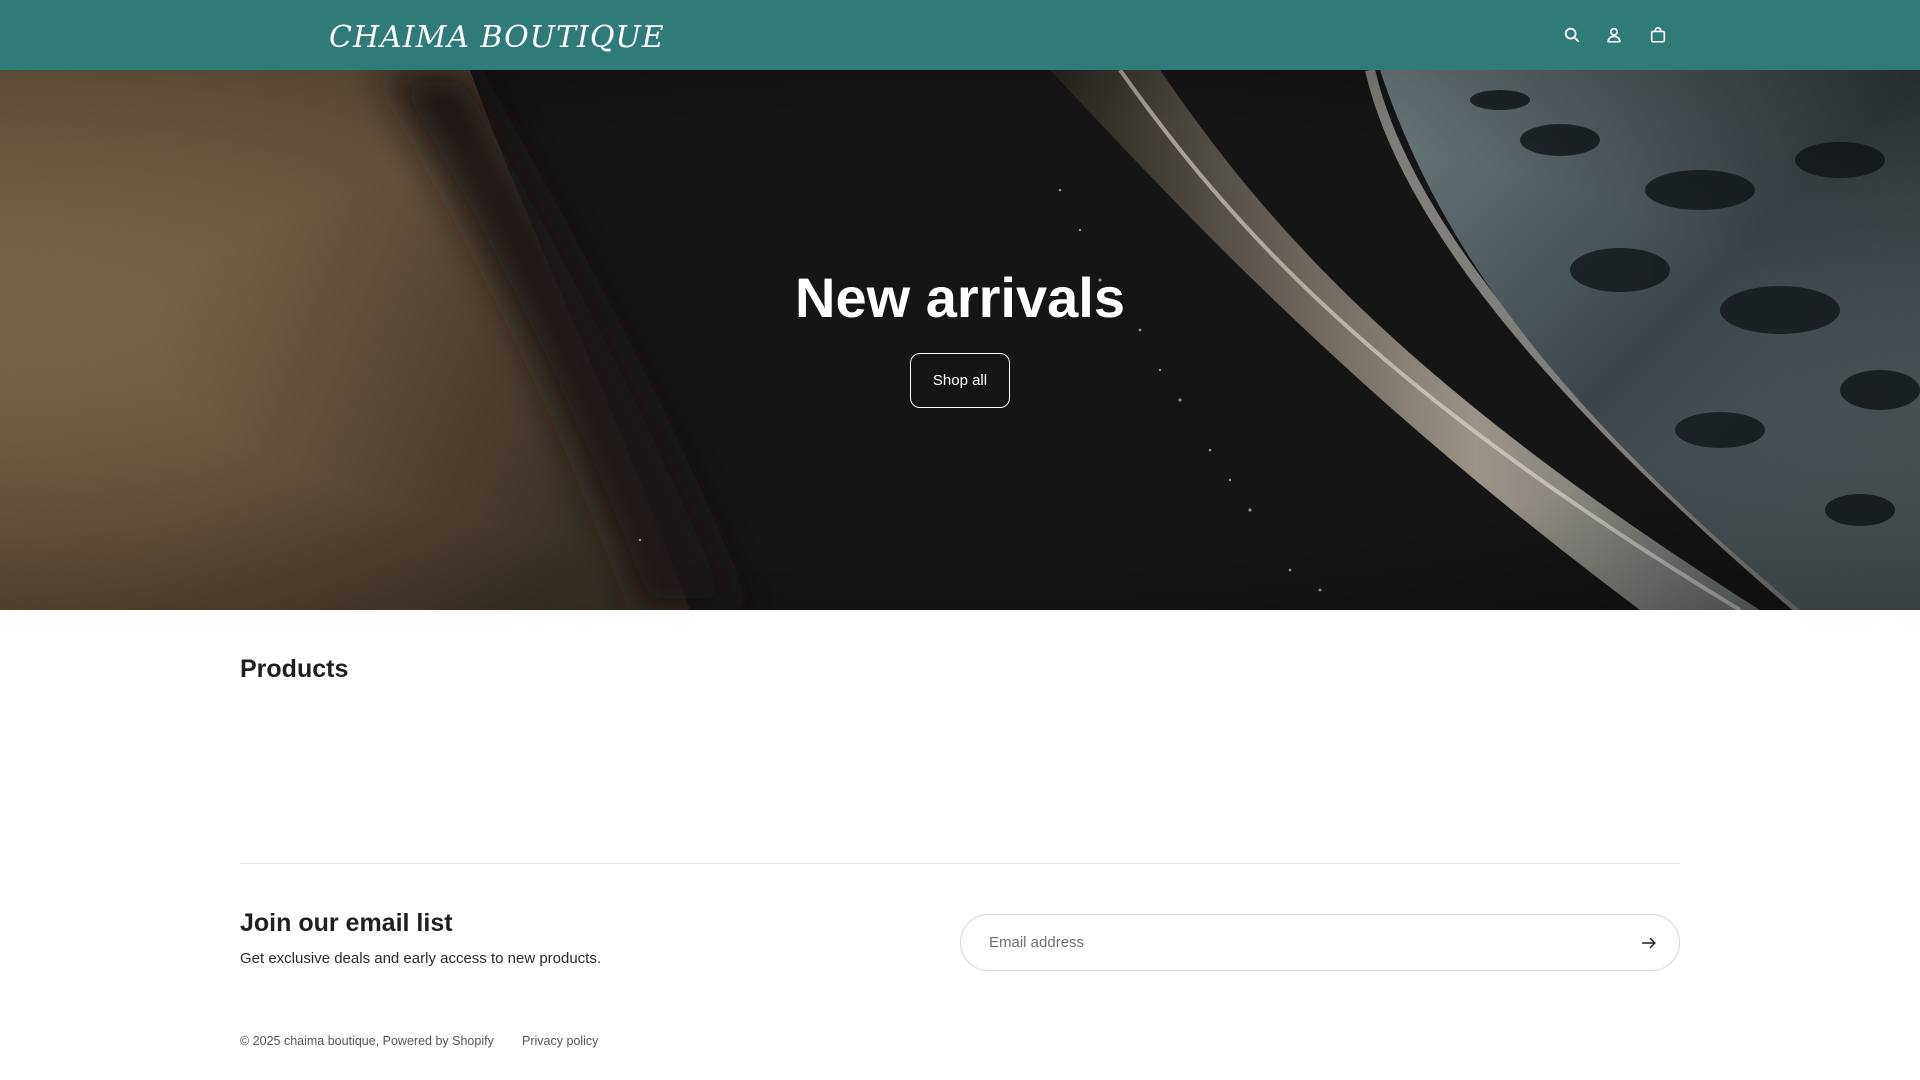 The width and height of the screenshot is (1920, 1080). What do you see at coordinates (294, 669) in the screenshot?
I see `products-heading: Products` at bounding box center [294, 669].